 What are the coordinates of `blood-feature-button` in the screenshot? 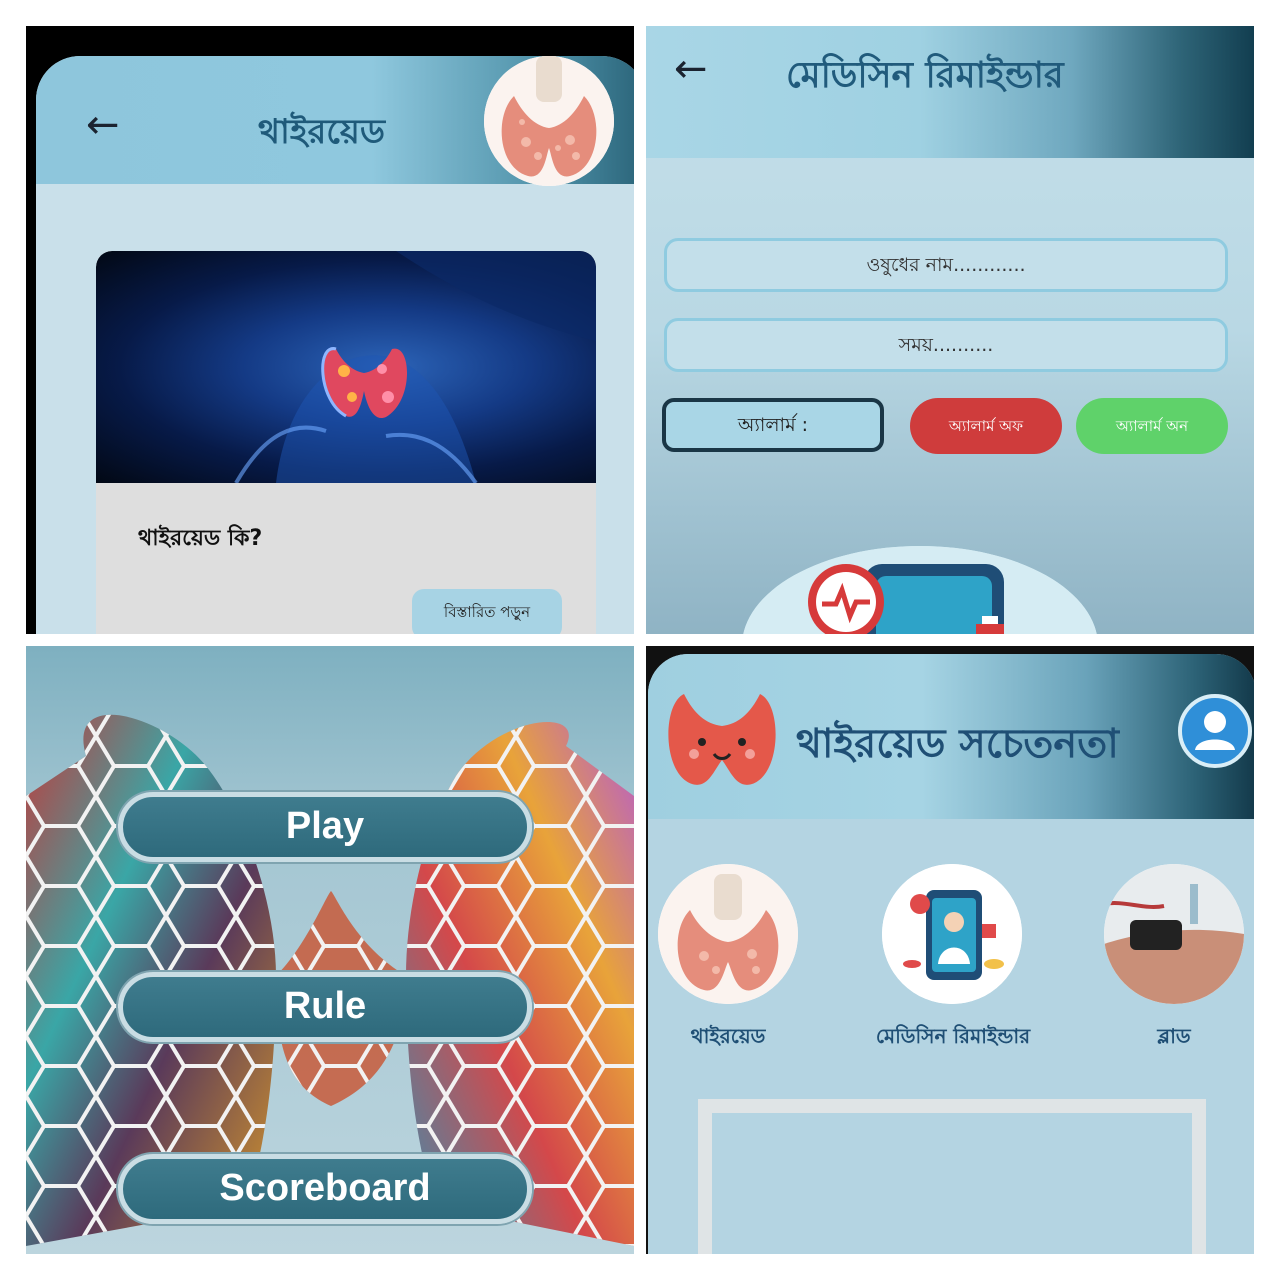 It's located at (1174, 934).